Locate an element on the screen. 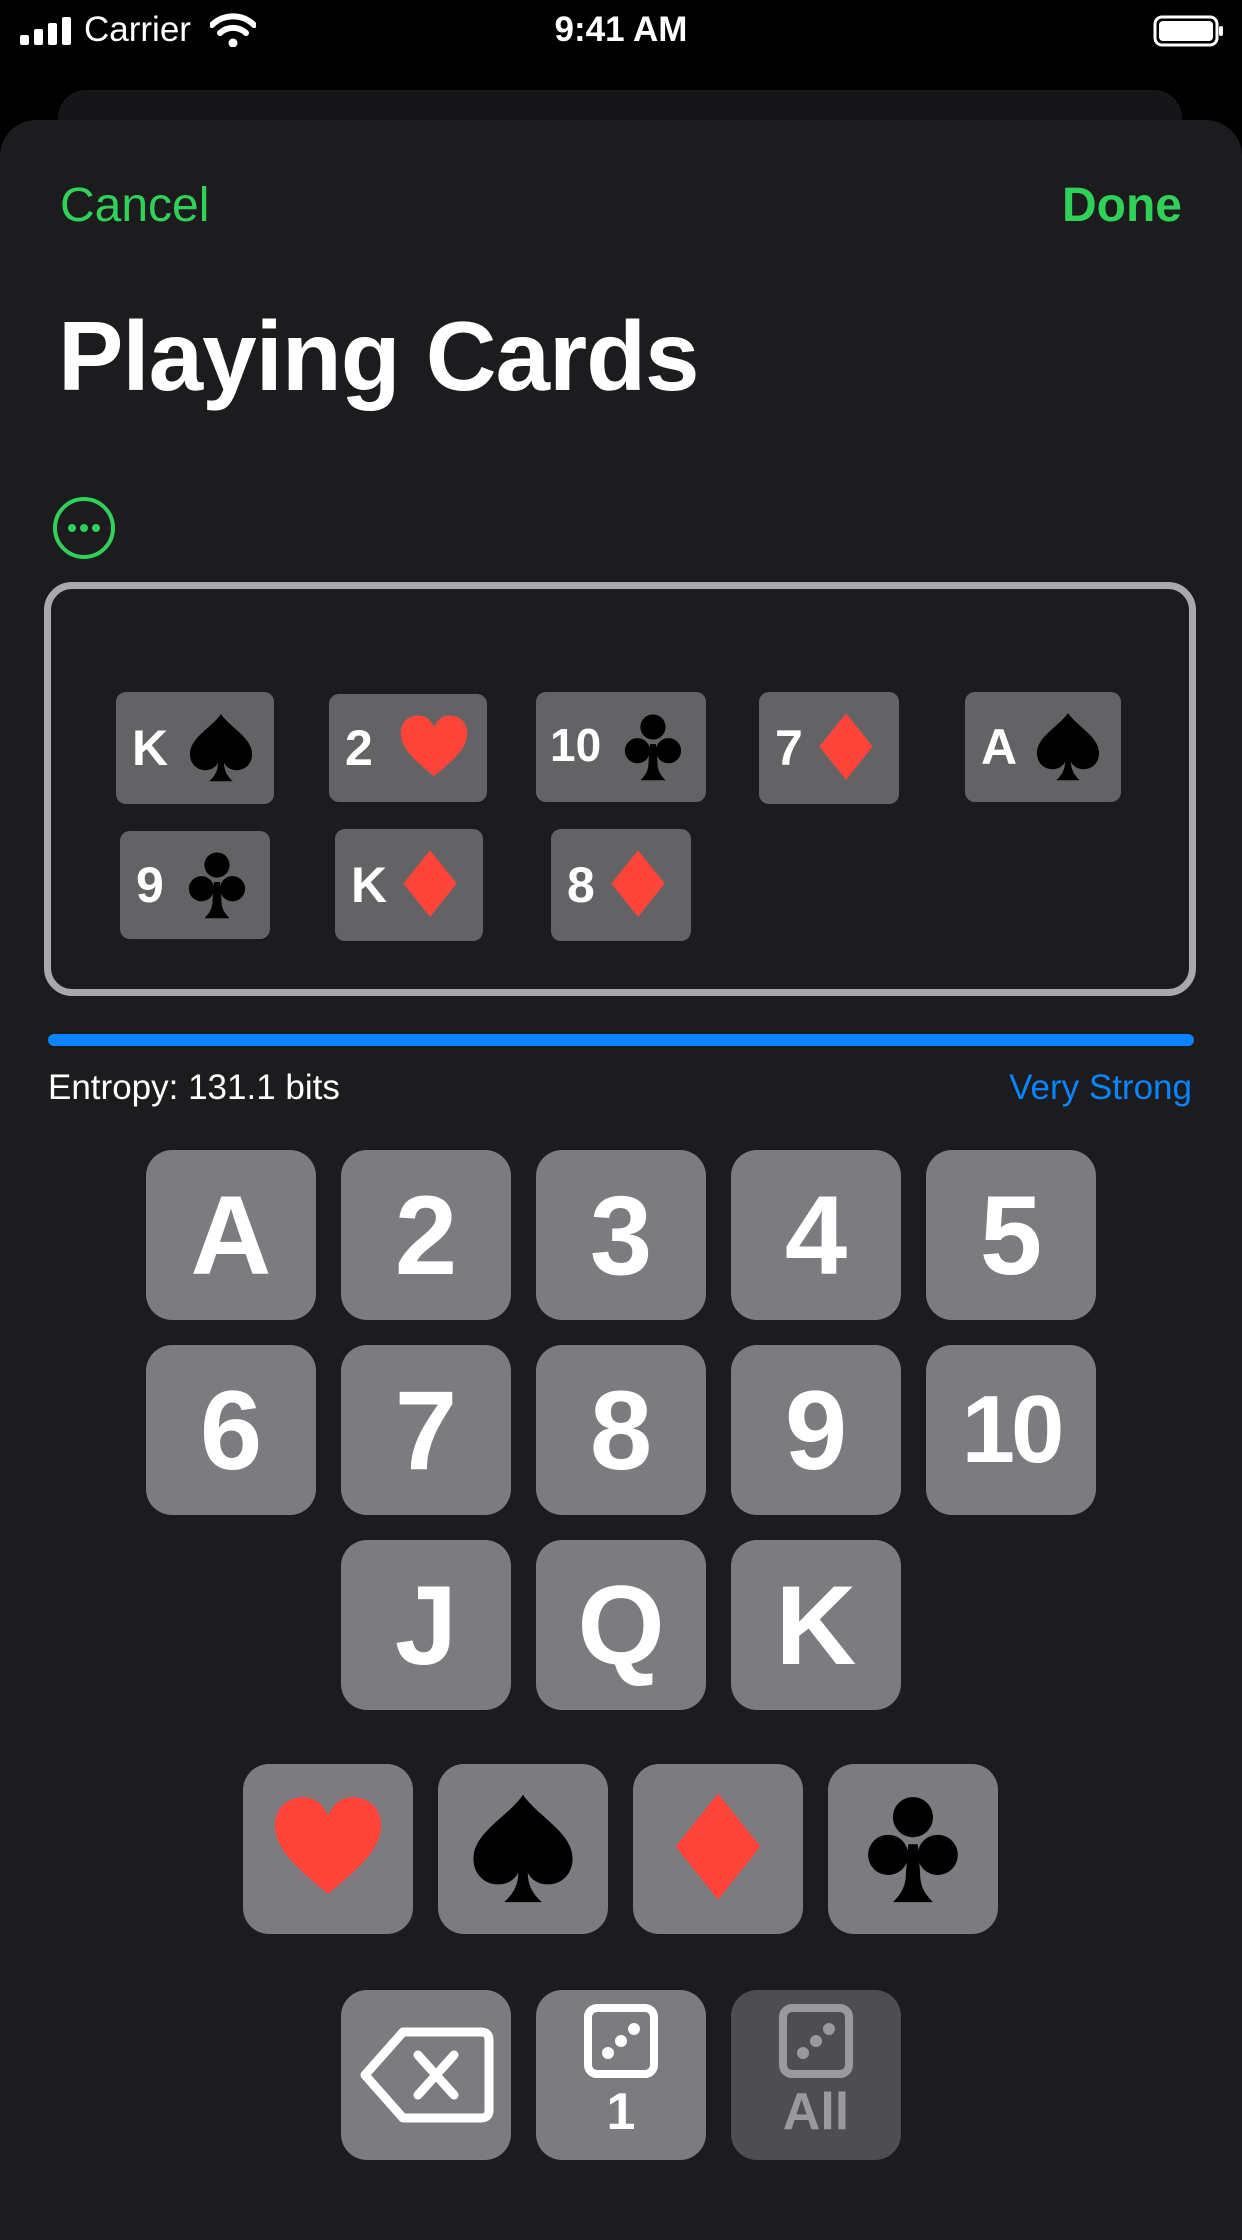 The image size is (1242, 2240). entropy-label: Entropy: 131.1 bits is located at coordinates (194, 1087).